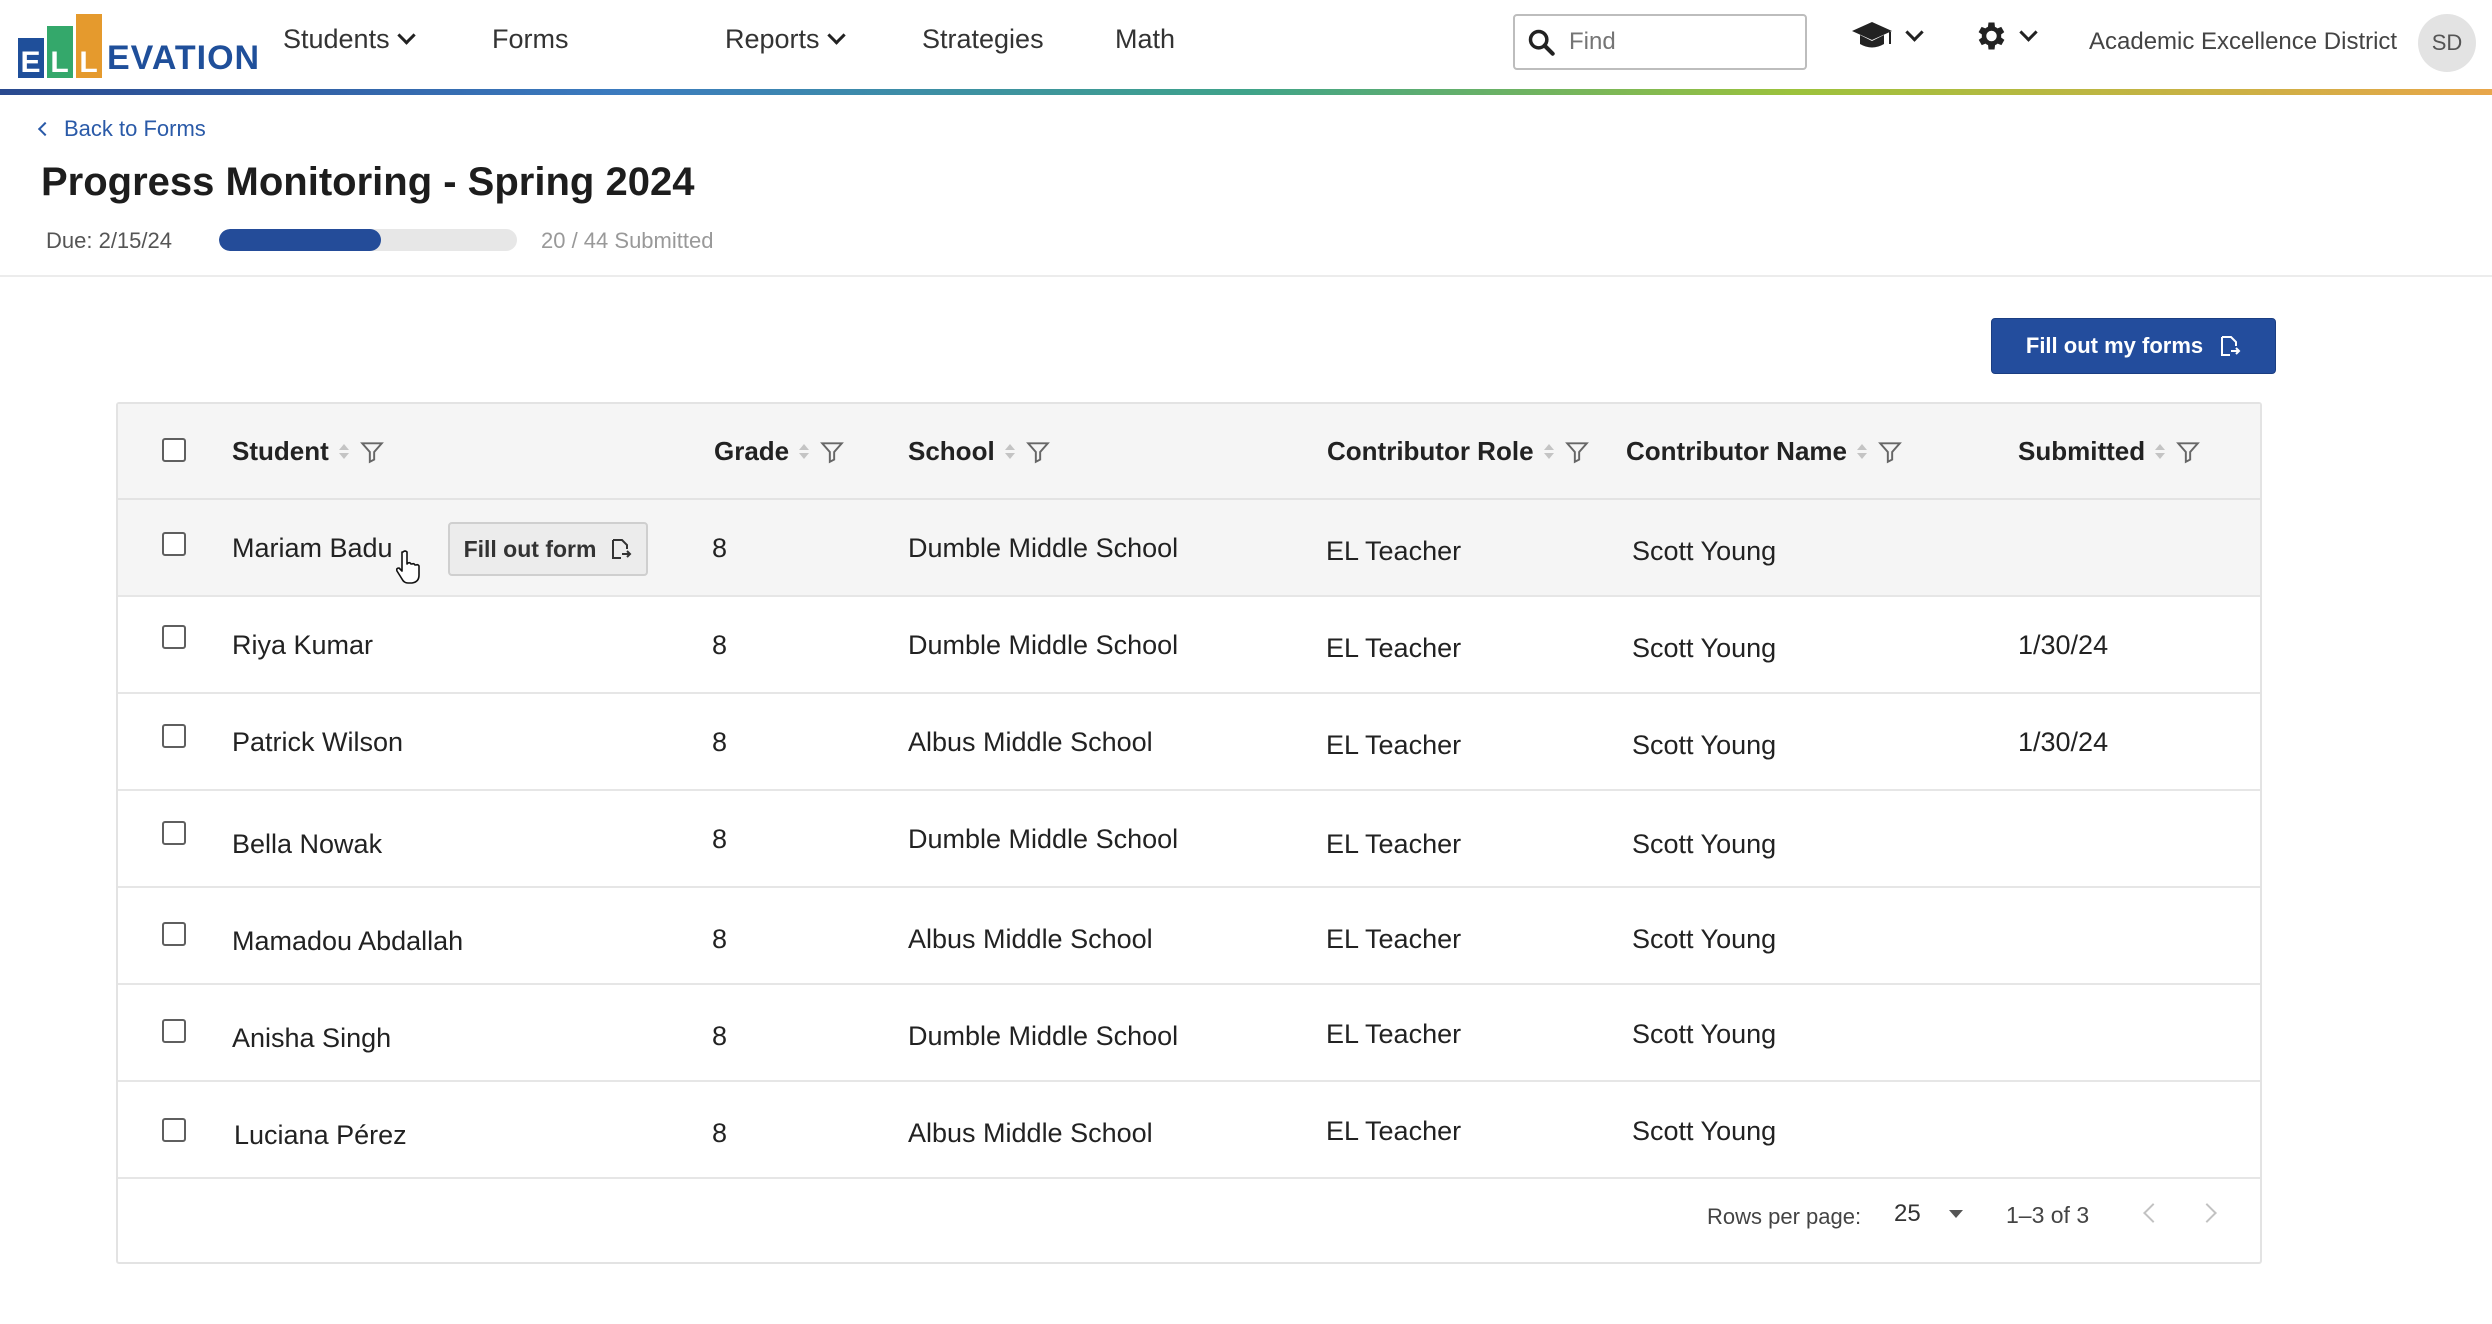  What do you see at coordinates (2048, 1215) in the screenshot?
I see `pagination-range: 1–3 of 3` at bounding box center [2048, 1215].